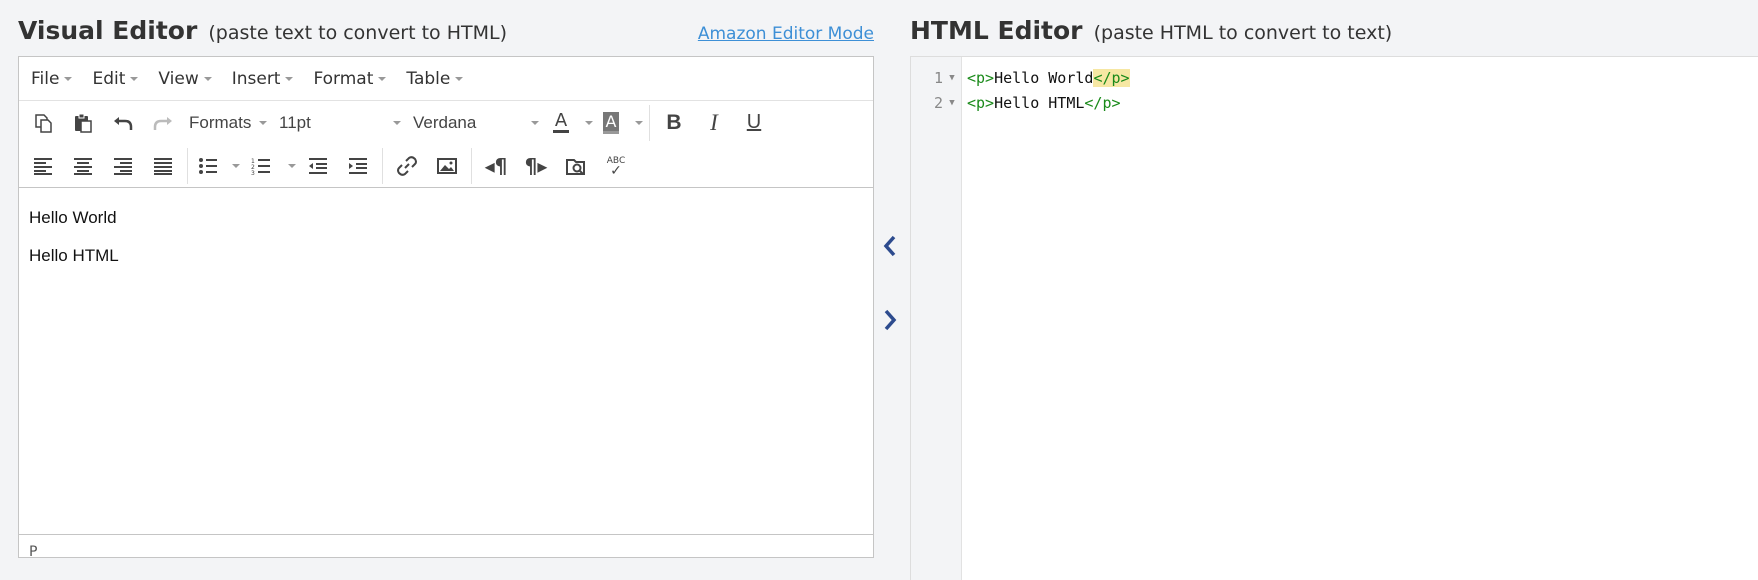 The width and height of the screenshot is (1758, 580). Describe the element at coordinates (1044, 77) in the screenshot. I see `code-content: Hello World` at that location.